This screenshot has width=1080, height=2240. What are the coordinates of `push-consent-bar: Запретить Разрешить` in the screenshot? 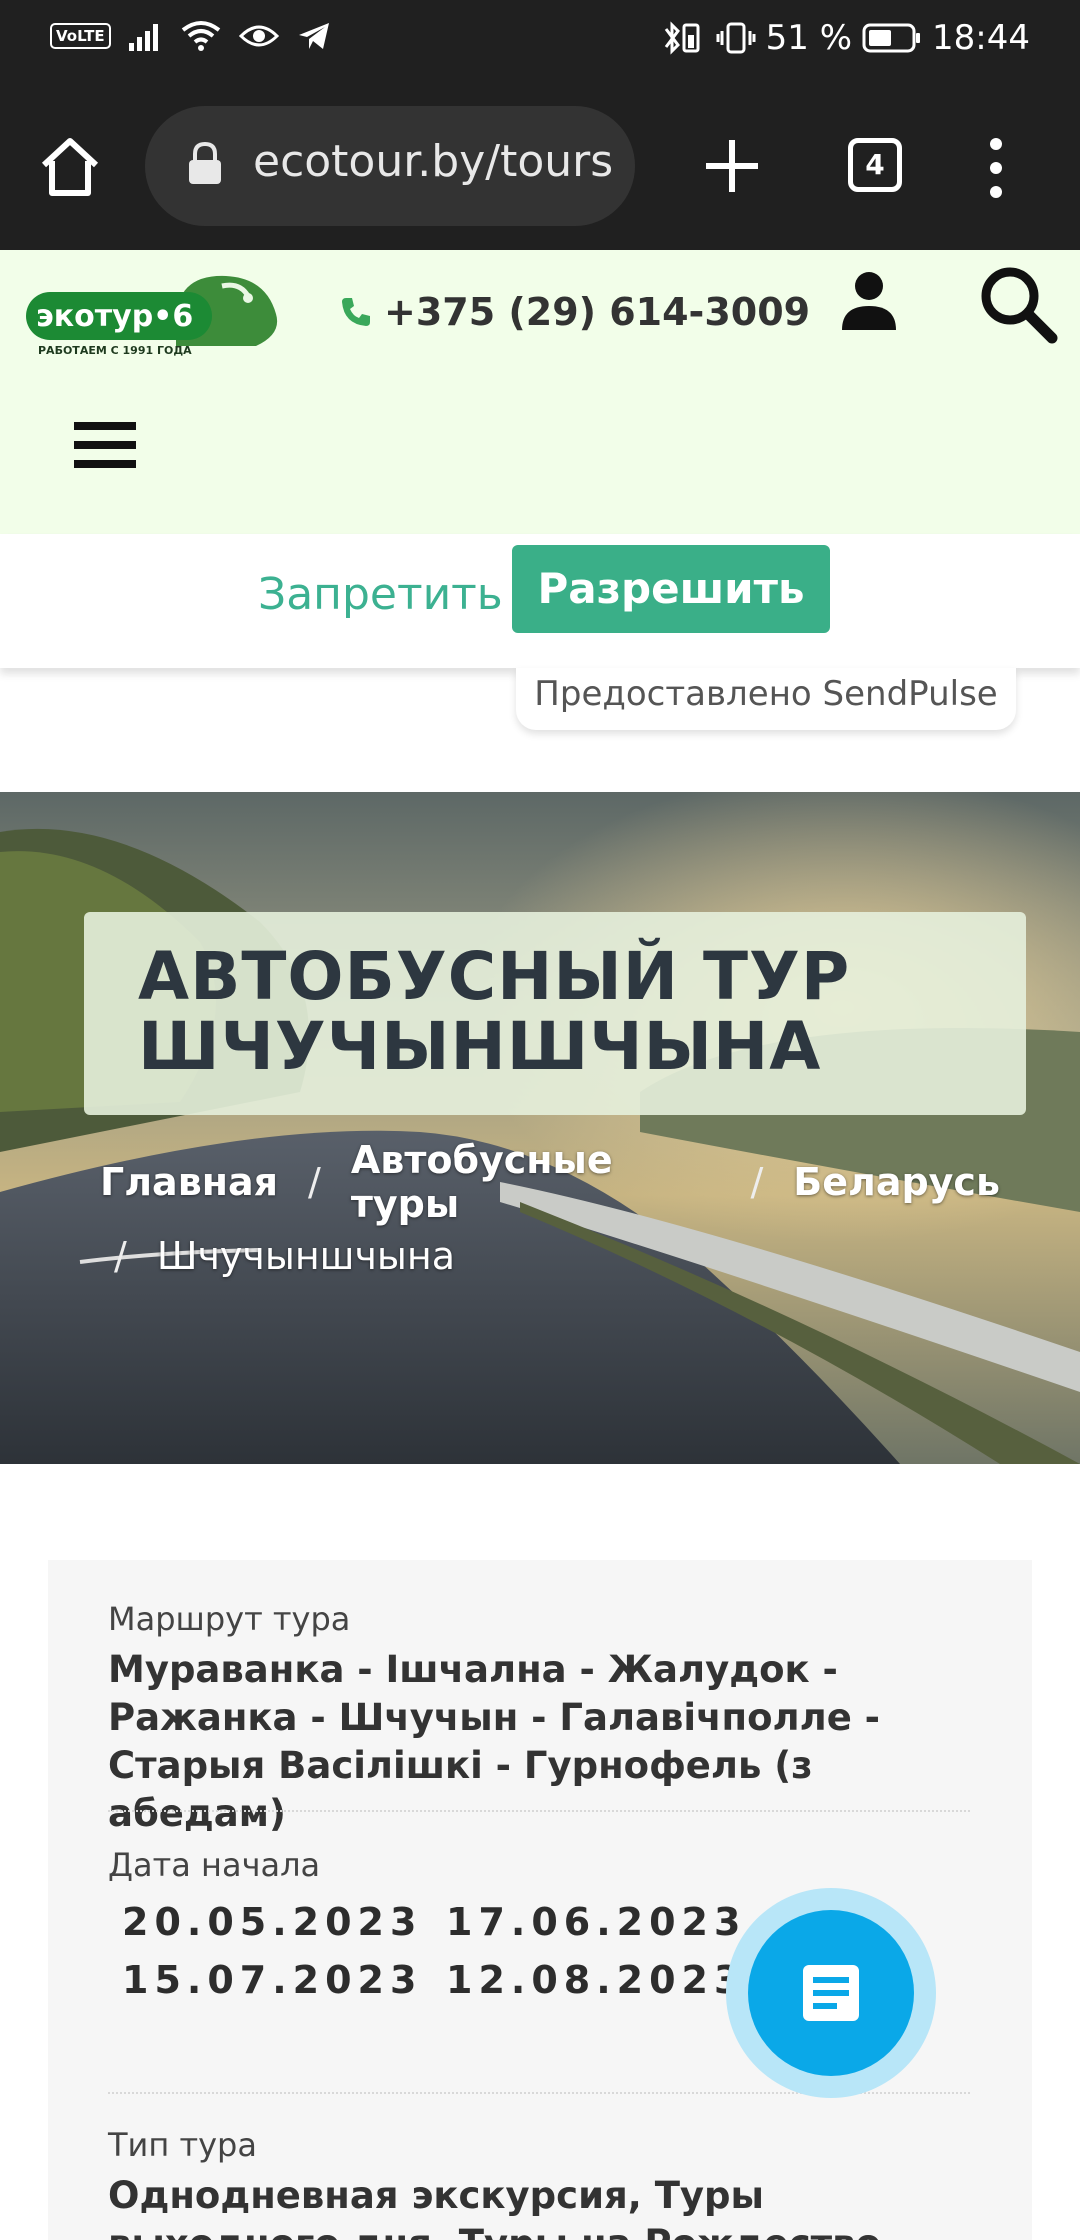 It's located at (540, 601).